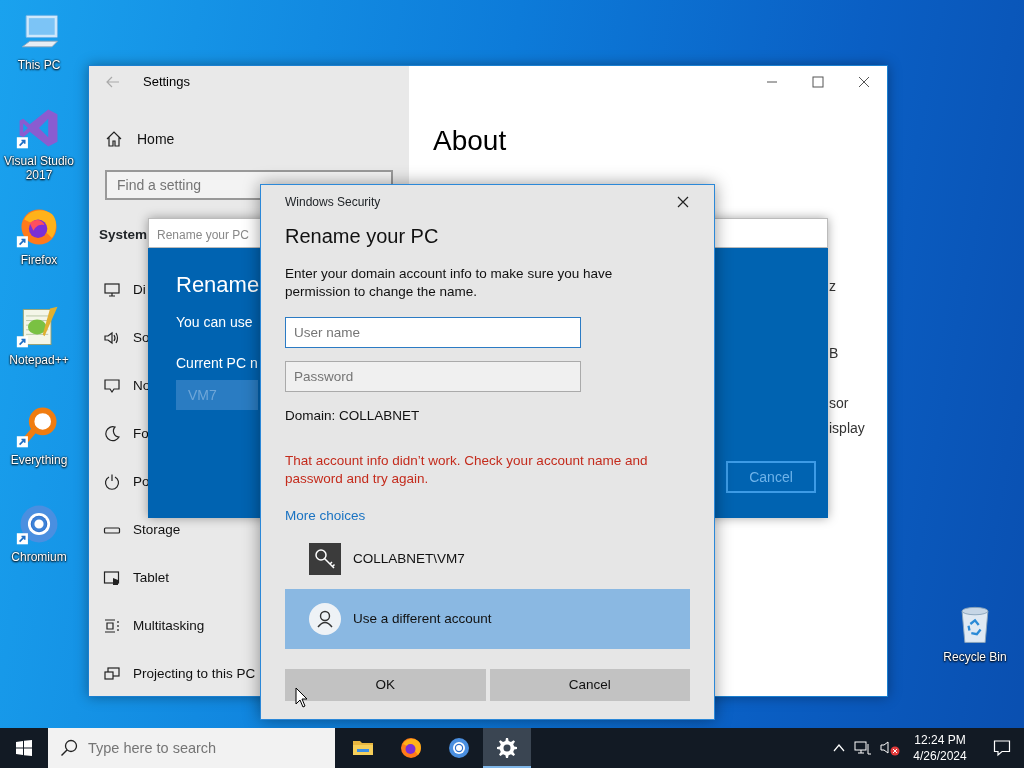 This screenshot has height=768, width=1024. What do you see at coordinates (385, 685) in the screenshot?
I see `ok-button: OK` at bounding box center [385, 685].